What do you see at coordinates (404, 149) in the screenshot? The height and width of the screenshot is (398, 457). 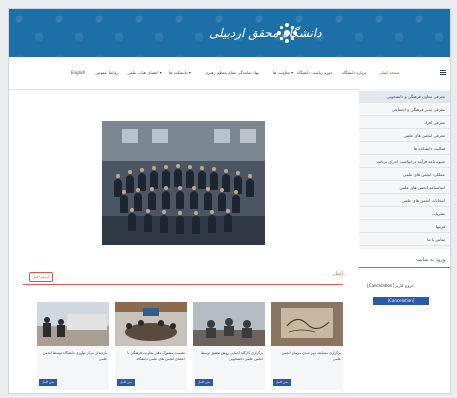 I see `sidebar-item-faculty-activities: فعالیت دانشکده ها` at bounding box center [404, 149].